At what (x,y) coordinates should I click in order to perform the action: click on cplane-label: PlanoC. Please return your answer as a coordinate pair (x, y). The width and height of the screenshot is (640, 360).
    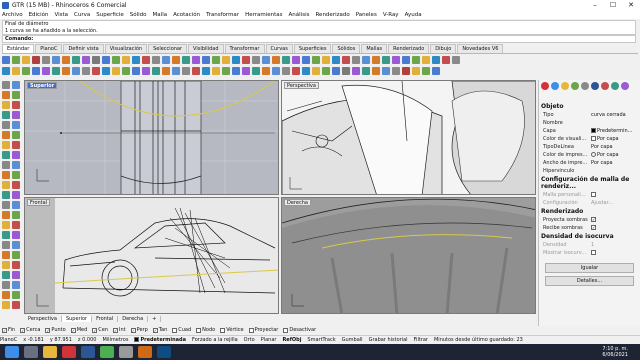
    Looking at the image, I should click on (8, 340).